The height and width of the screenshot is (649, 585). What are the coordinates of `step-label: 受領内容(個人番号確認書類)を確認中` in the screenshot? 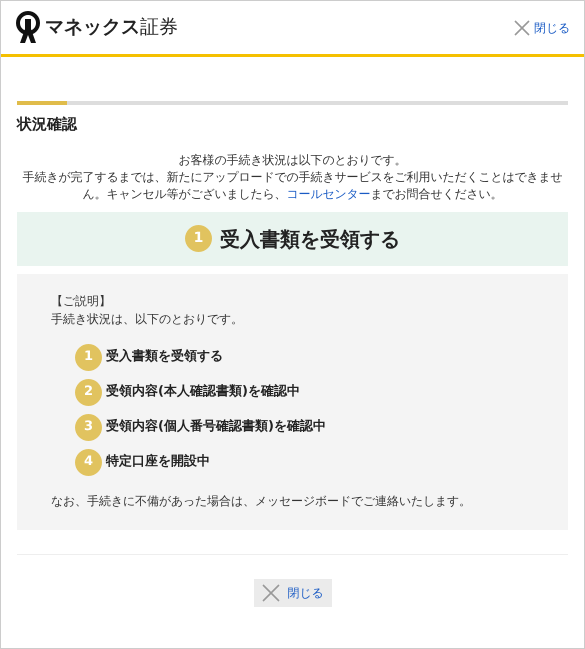 It's located at (216, 427).